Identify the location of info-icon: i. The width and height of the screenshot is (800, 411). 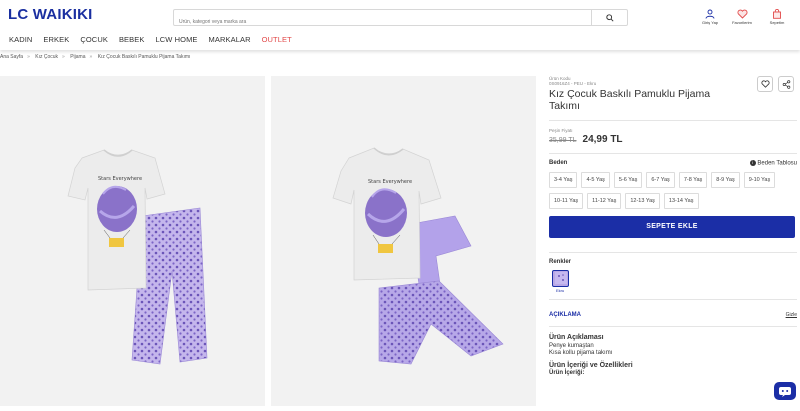
(752, 163).